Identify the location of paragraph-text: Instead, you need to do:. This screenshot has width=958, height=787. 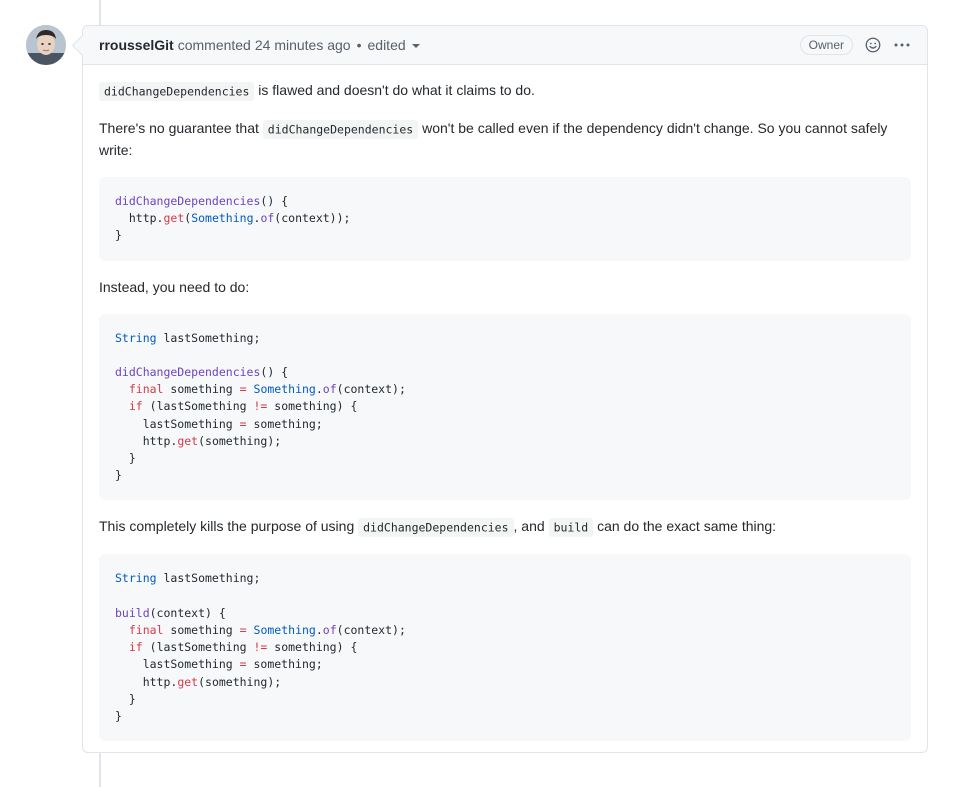
(174, 286).